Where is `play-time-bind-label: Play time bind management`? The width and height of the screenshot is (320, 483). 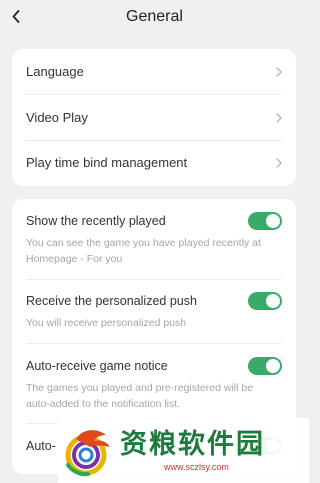 play-time-bind-label: Play time bind management is located at coordinates (107, 162).